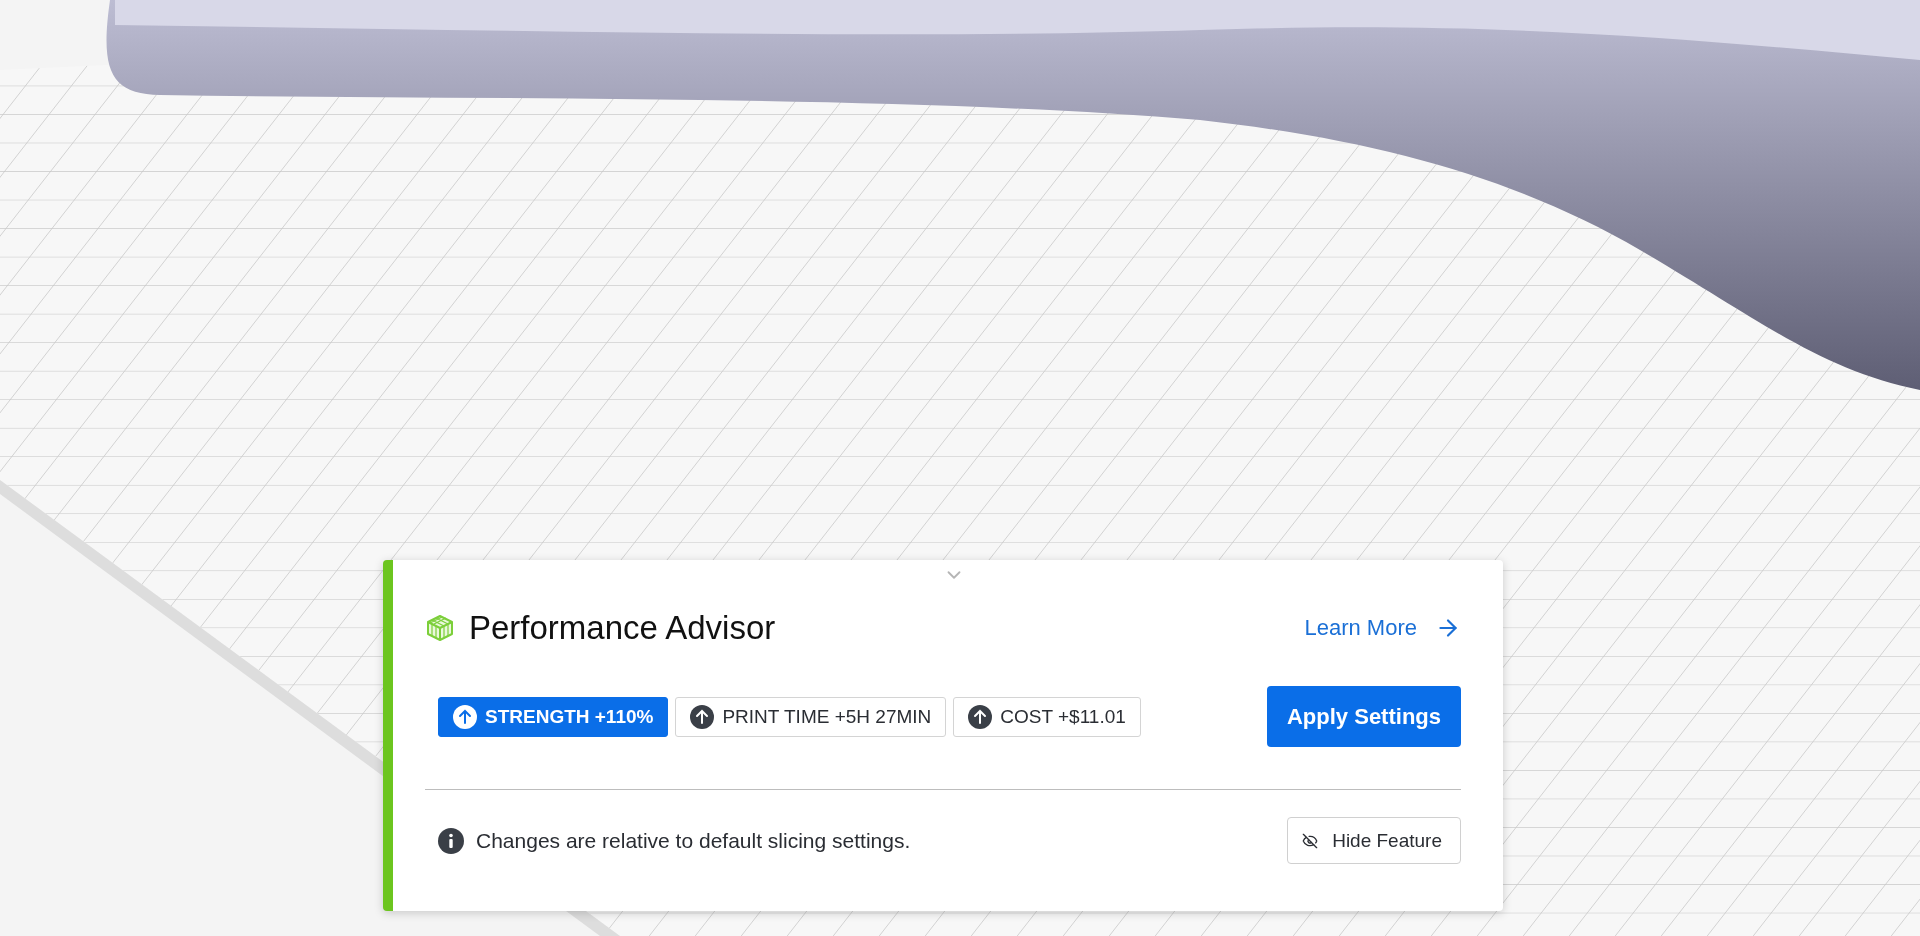 This screenshot has width=1920, height=936. Describe the element at coordinates (811, 716) in the screenshot. I see `metric-chip: PRINT TIME +5H 27MIN` at that location.